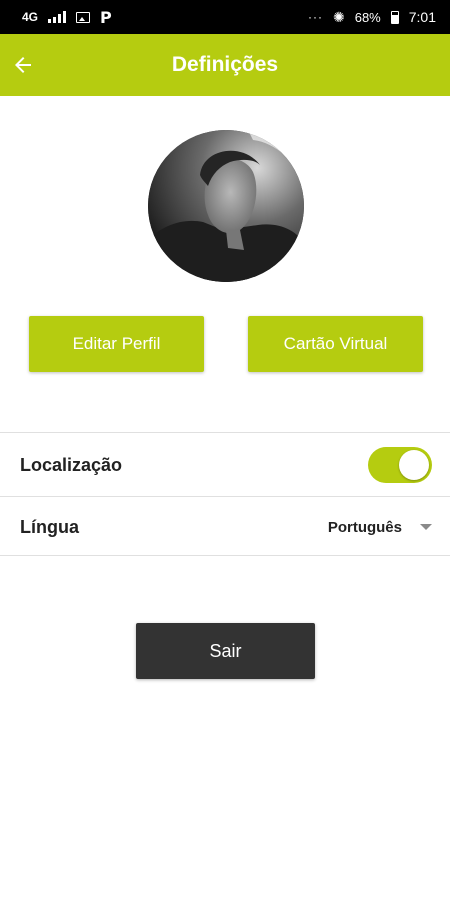 This screenshot has width=450, height=900. What do you see at coordinates (426, 527) in the screenshot?
I see `caret-down-icon` at bounding box center [426, 527].